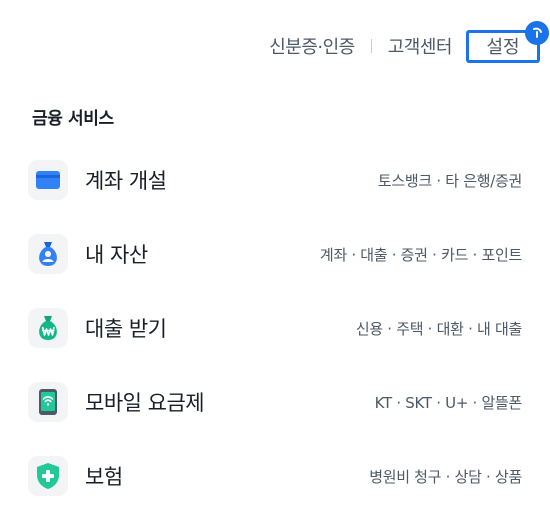 The width and height of the screenshot is (550, 520). I want to click on list-item-title: 보험, so click(104, 477).